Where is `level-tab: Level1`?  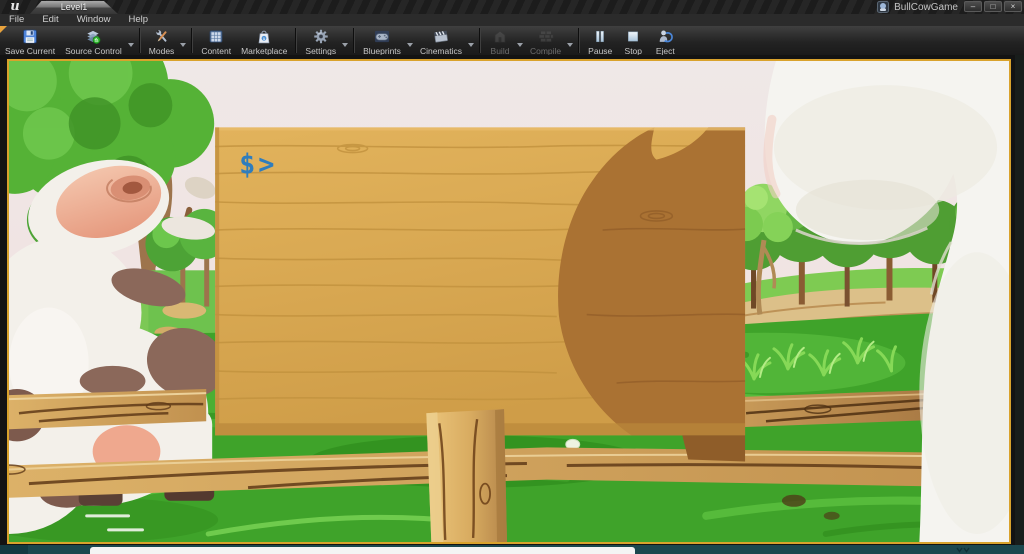
level-tab: Level1 is located at coordinates (74, 7).